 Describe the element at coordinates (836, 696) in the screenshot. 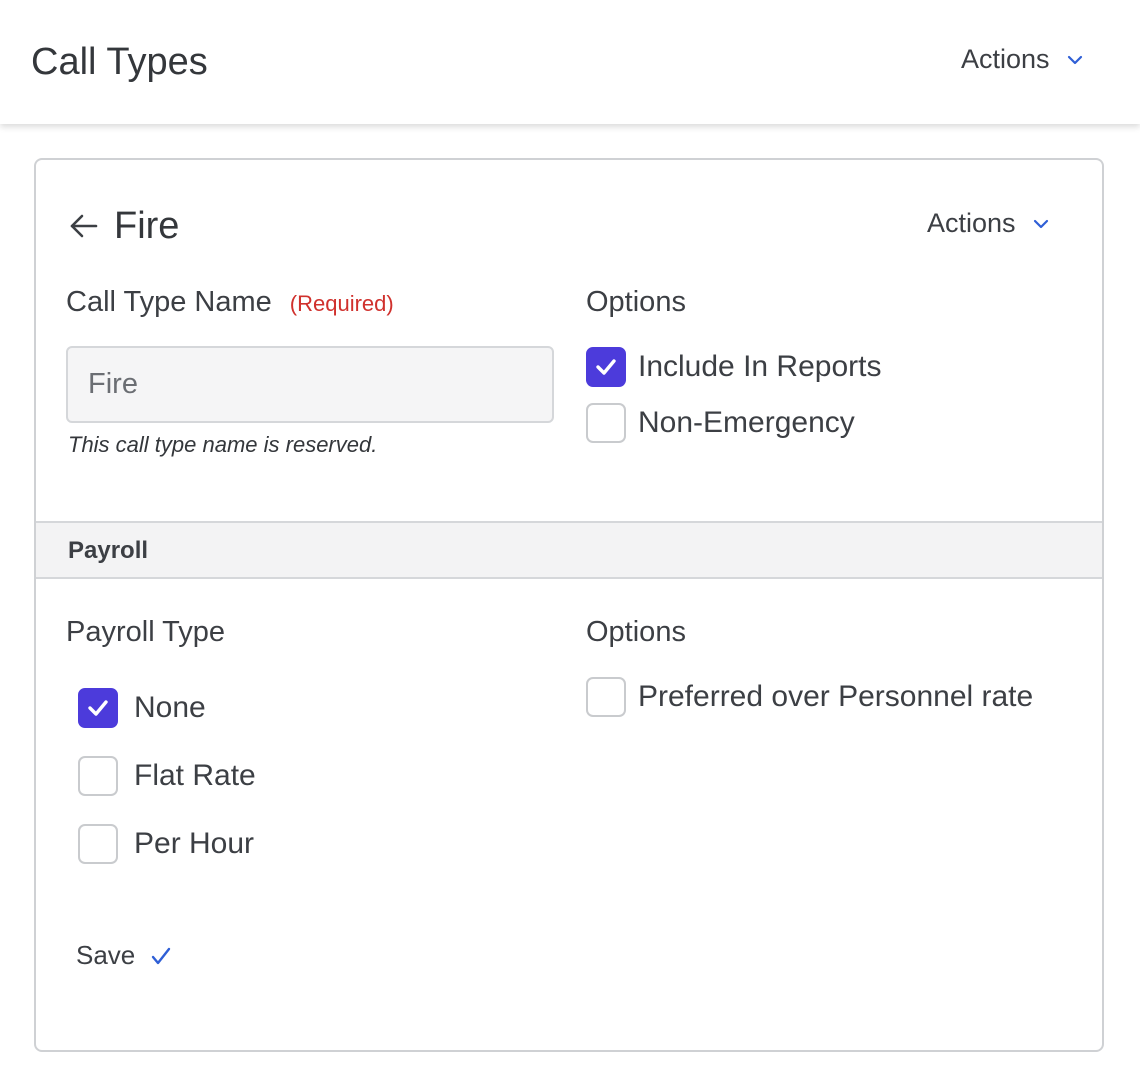

I see `checkbox-label: Preferred over Personnel rate` at that location.